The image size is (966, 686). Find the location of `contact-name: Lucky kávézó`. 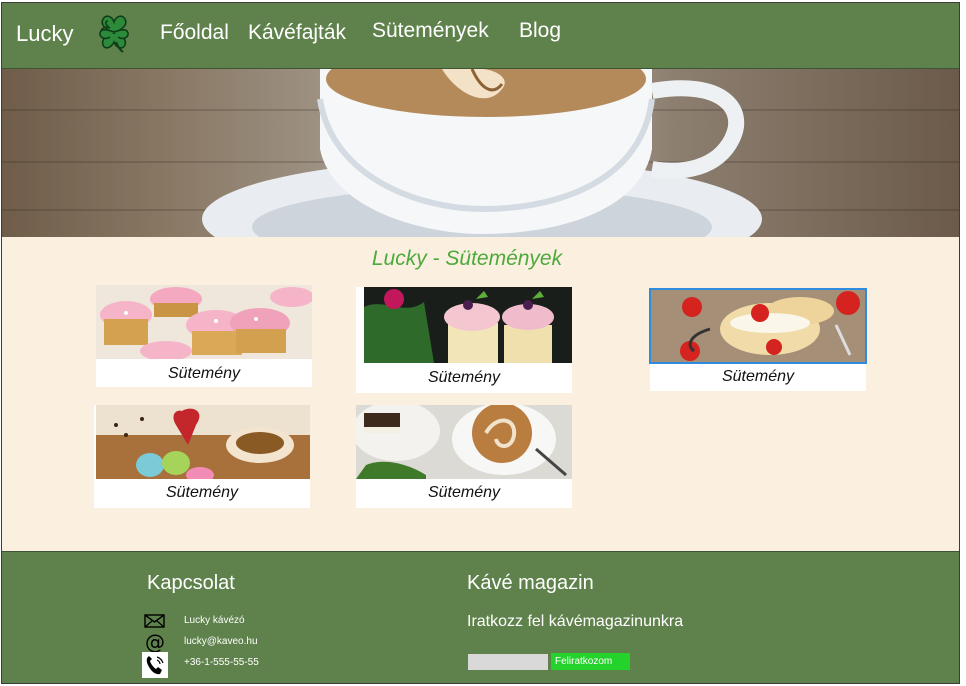

contact-name: Lucky kávézó is located at coordinates (214, 620).